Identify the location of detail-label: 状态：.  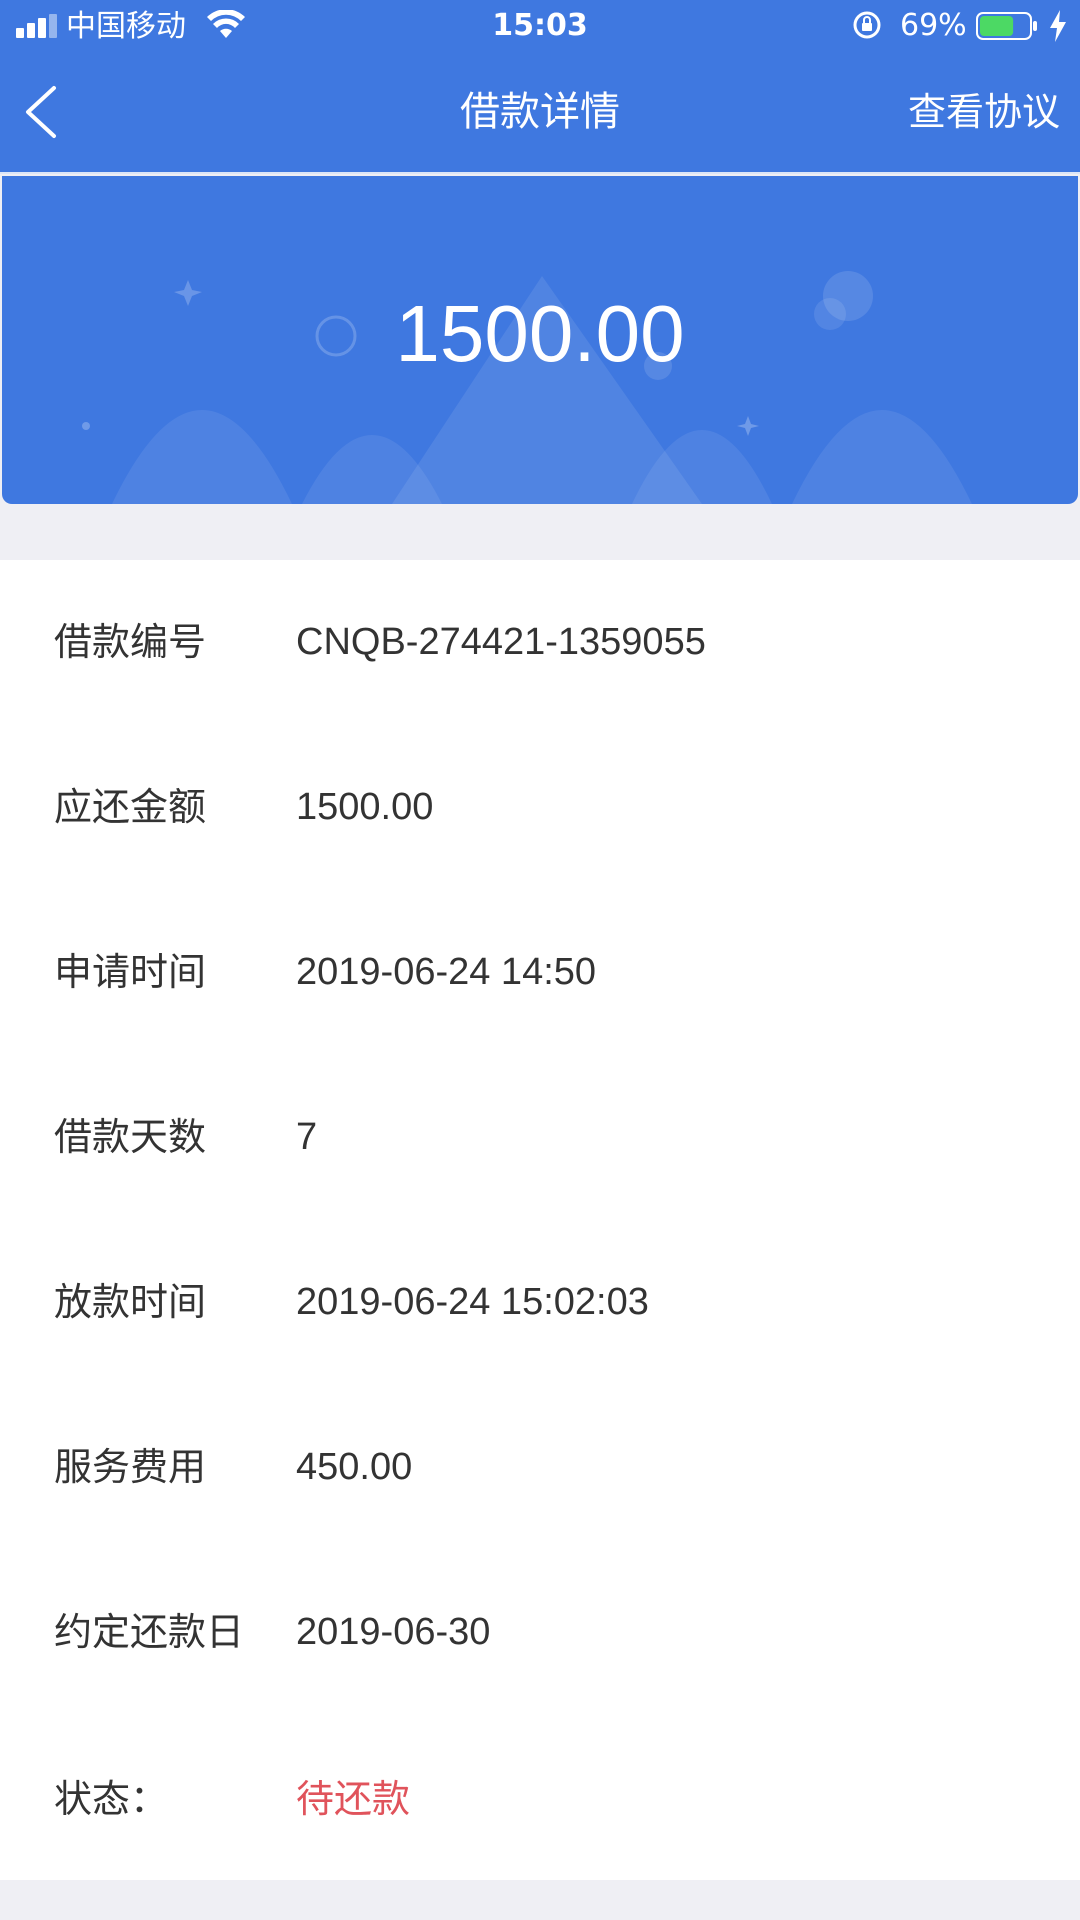
(111, 1799).